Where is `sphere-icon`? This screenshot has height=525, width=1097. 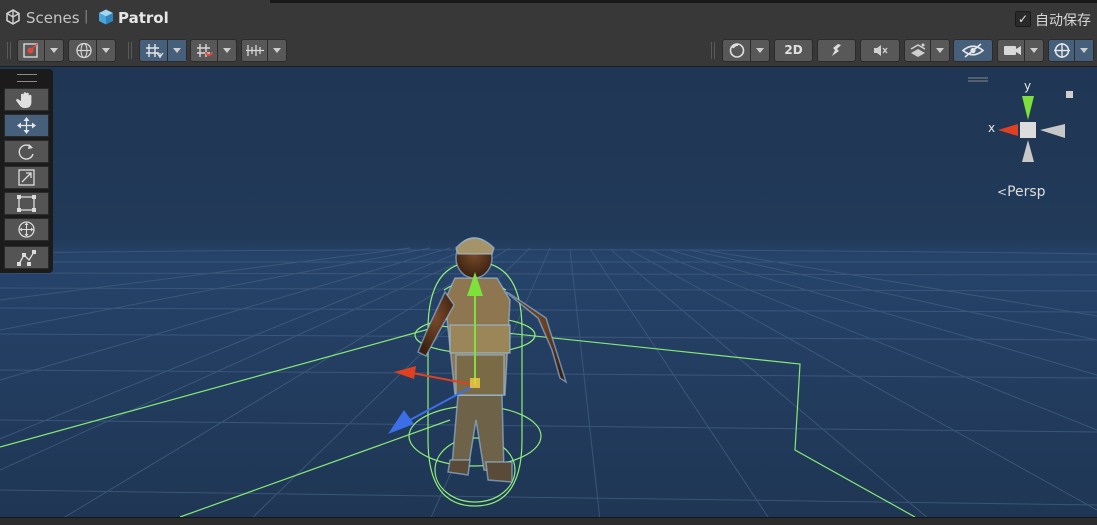
sphere-icon is located at coordinates (737, 50).